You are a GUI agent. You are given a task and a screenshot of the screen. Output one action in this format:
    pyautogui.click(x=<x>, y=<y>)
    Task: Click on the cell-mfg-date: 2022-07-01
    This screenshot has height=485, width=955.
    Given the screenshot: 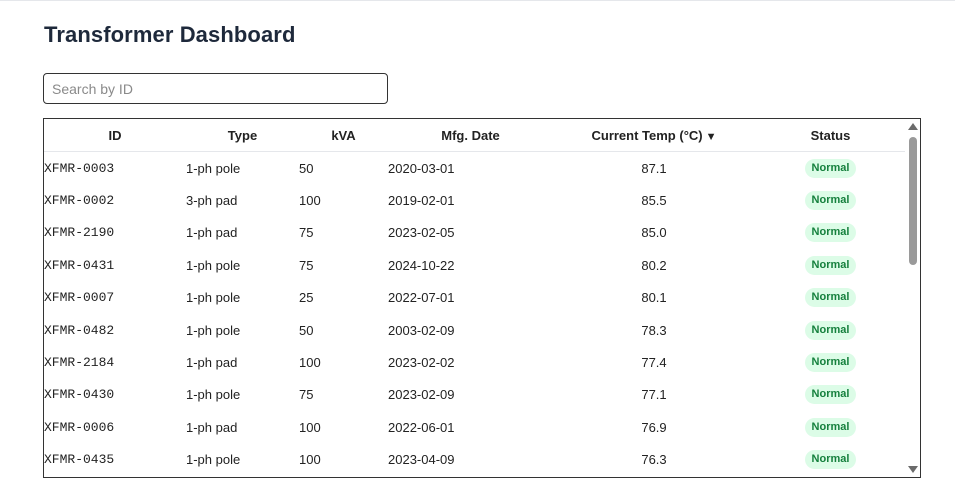 What is the action you would take?
    pyautogui.click(x=421, y=298)
    